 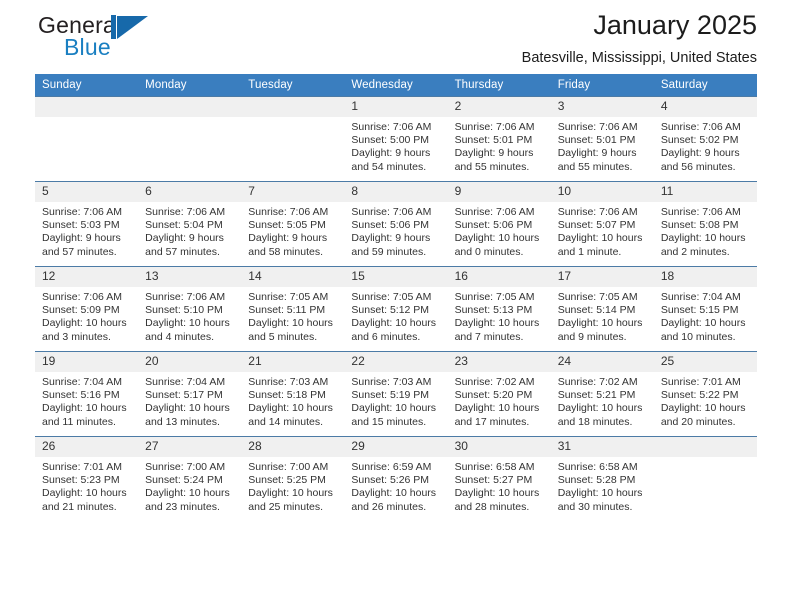 What do you see at coordinates (76, 336) in the screenshot?
I see `daylight-text-line2: and 3 minutes.` at bounding box center [76, 336].